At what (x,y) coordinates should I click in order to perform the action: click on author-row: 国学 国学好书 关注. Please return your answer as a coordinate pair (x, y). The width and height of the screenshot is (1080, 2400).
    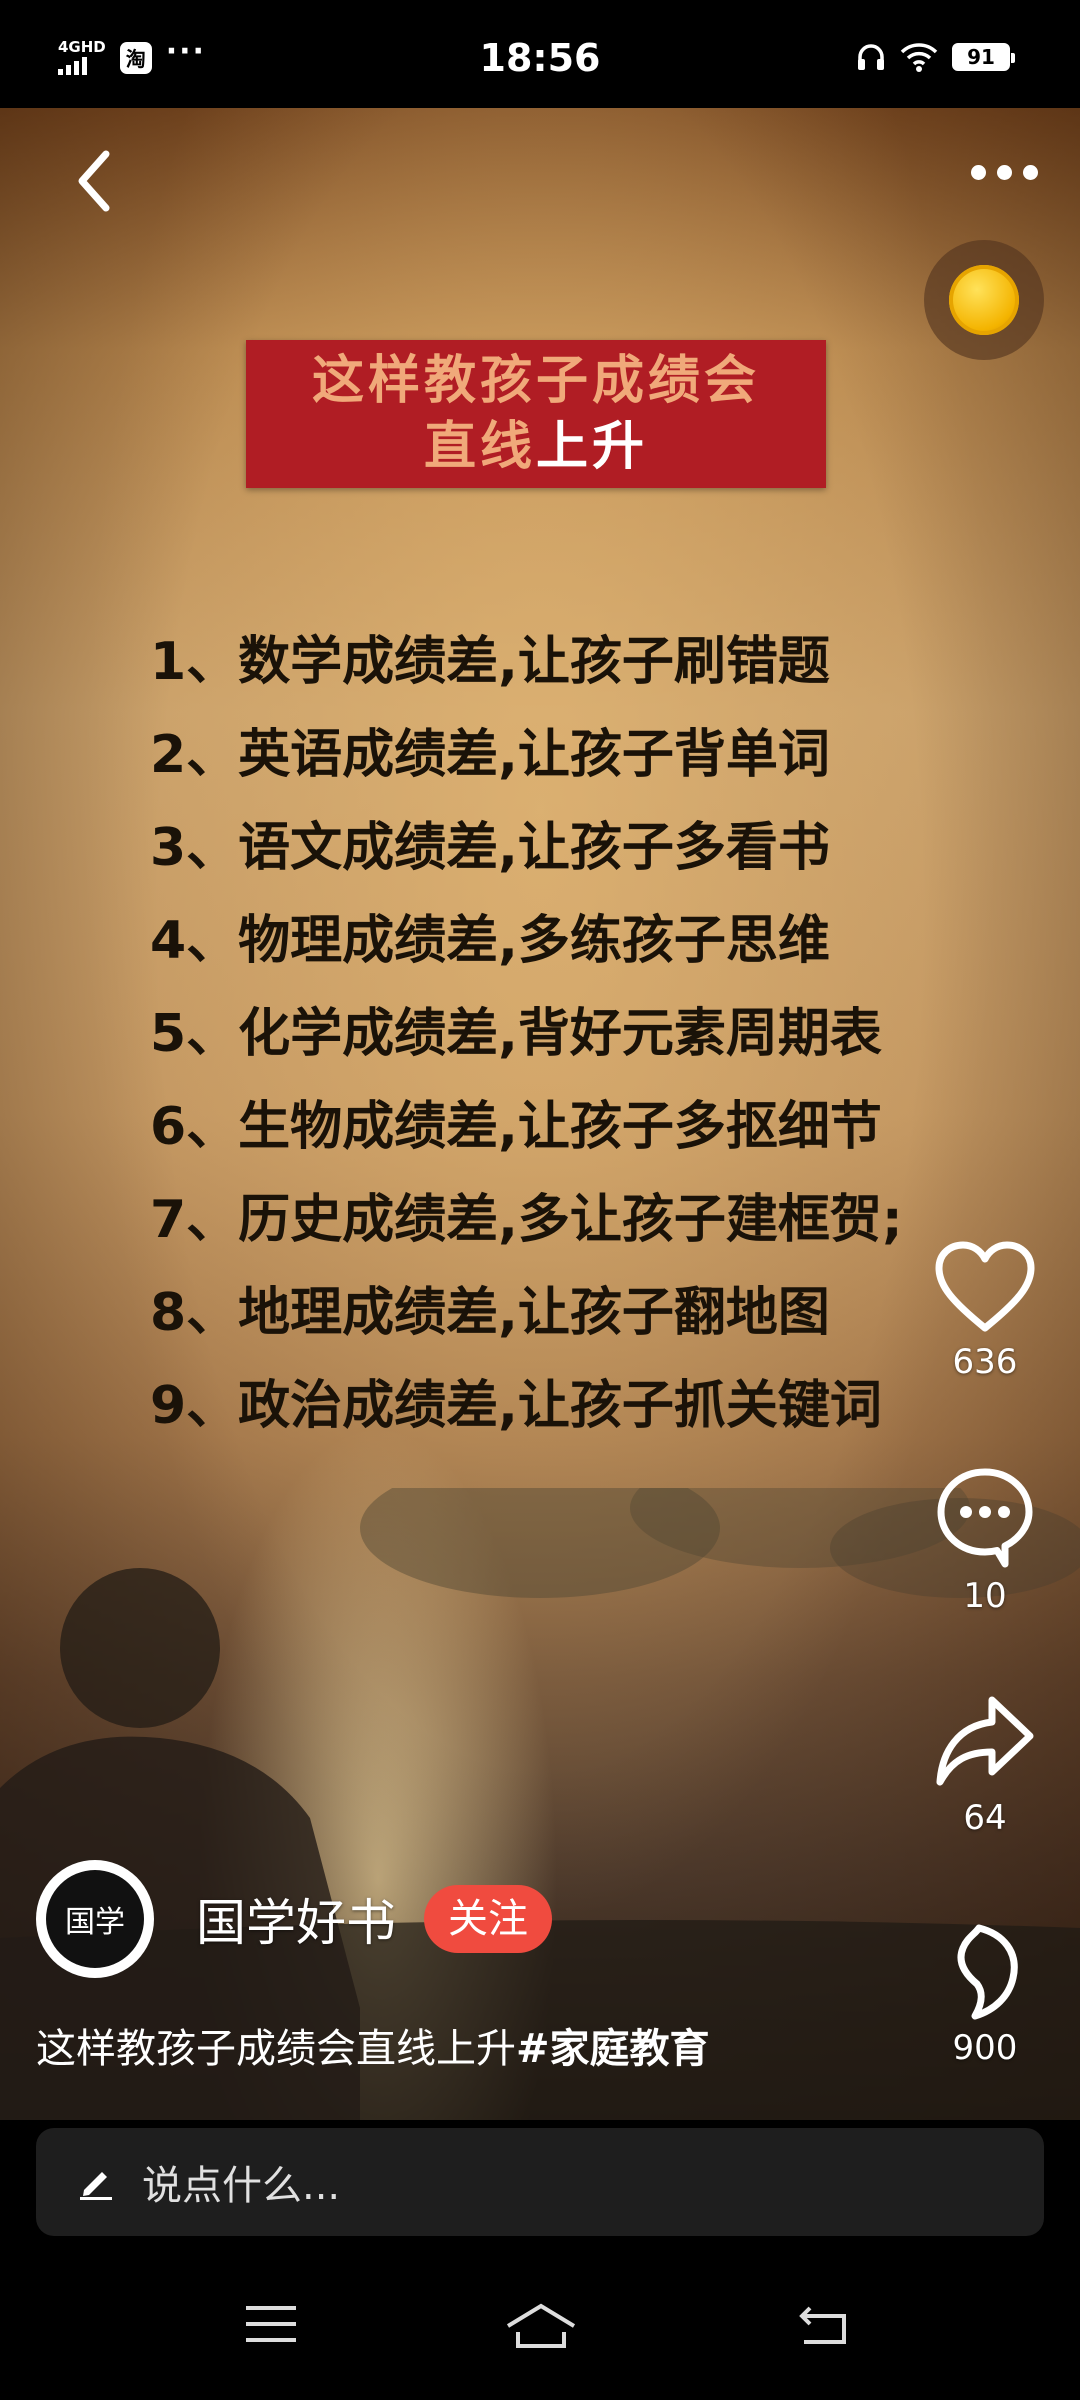
    Looking at the image, I should click on (294, 1919).